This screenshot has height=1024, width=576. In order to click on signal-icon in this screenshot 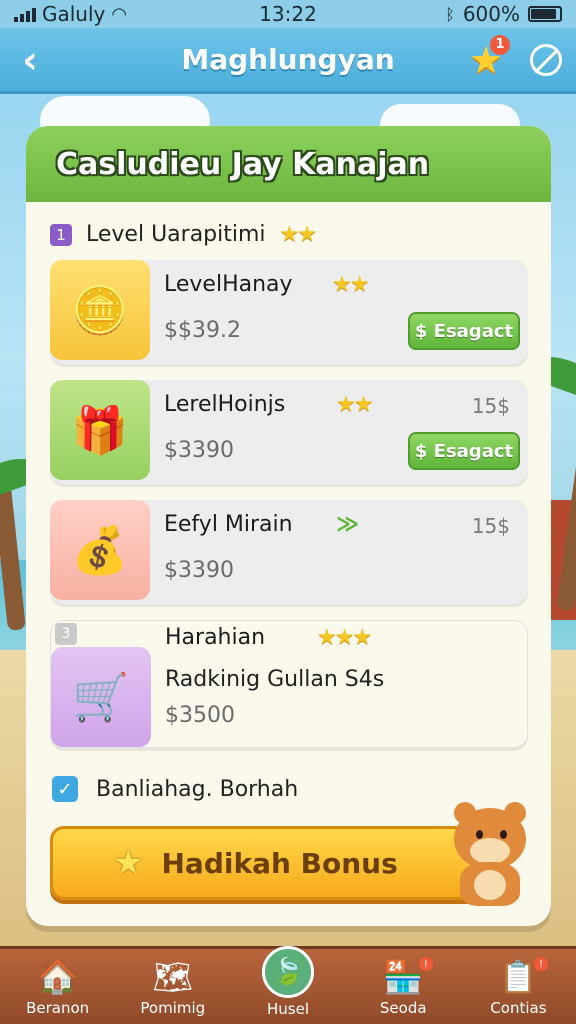, I will do `click(25, 14)`.